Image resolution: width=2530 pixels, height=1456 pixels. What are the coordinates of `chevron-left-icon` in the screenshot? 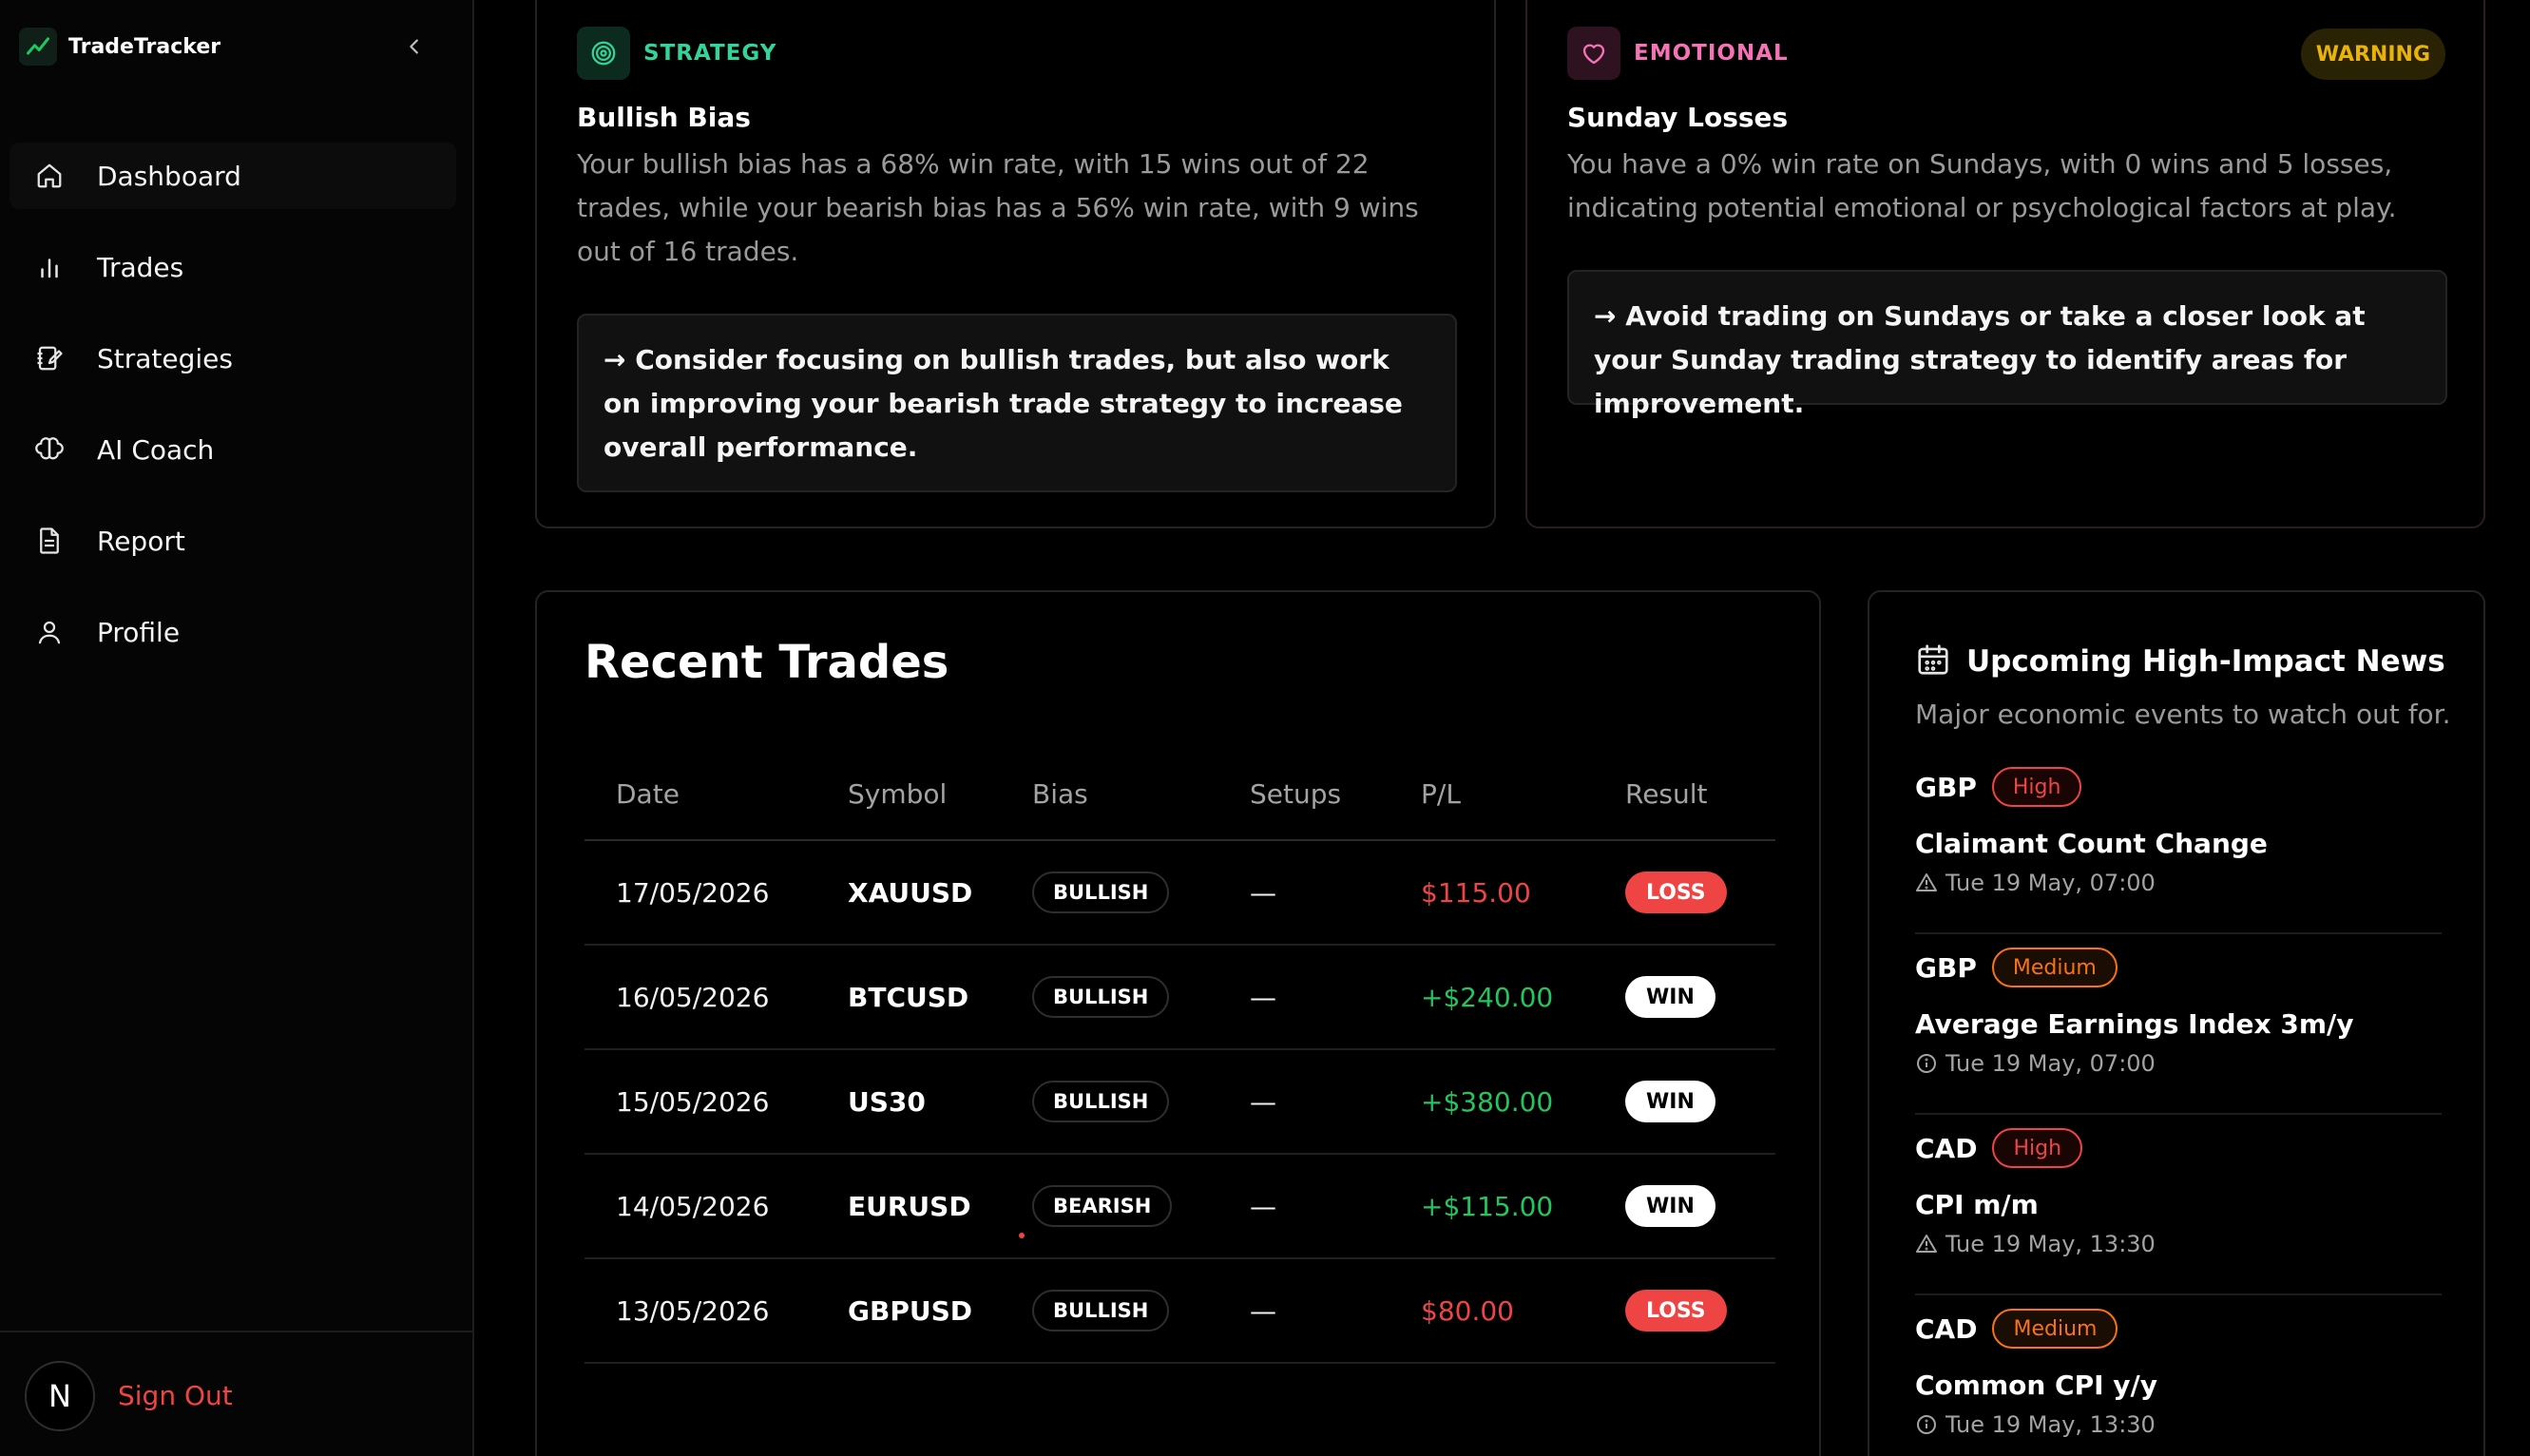 It's located at (414, 46).